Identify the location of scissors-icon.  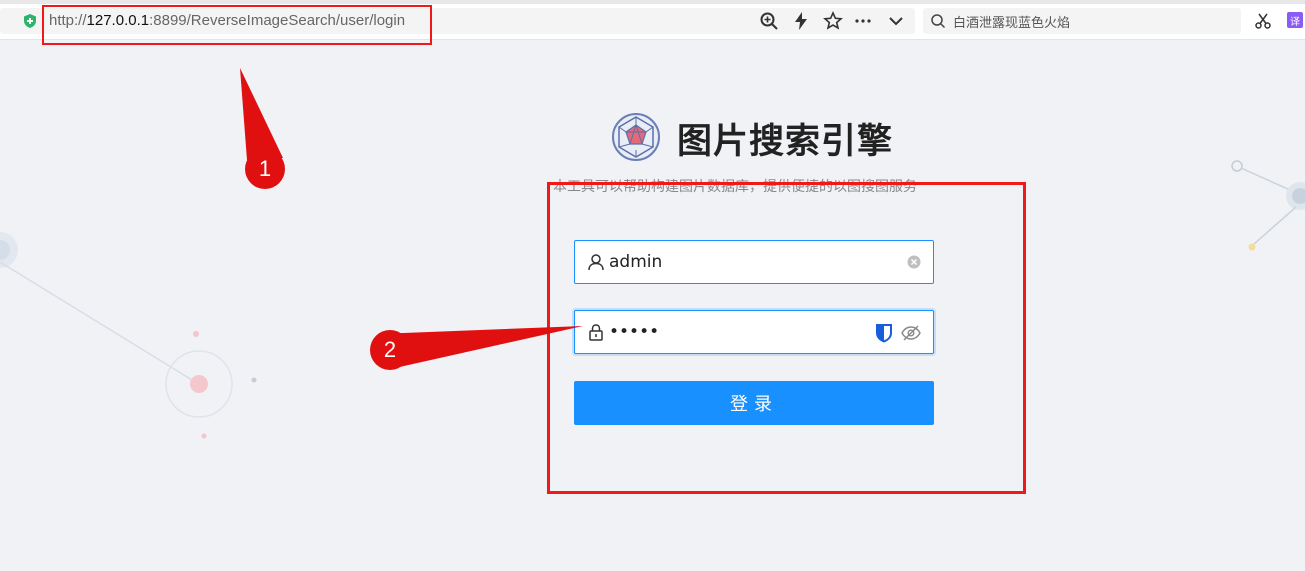
(1263, 21).